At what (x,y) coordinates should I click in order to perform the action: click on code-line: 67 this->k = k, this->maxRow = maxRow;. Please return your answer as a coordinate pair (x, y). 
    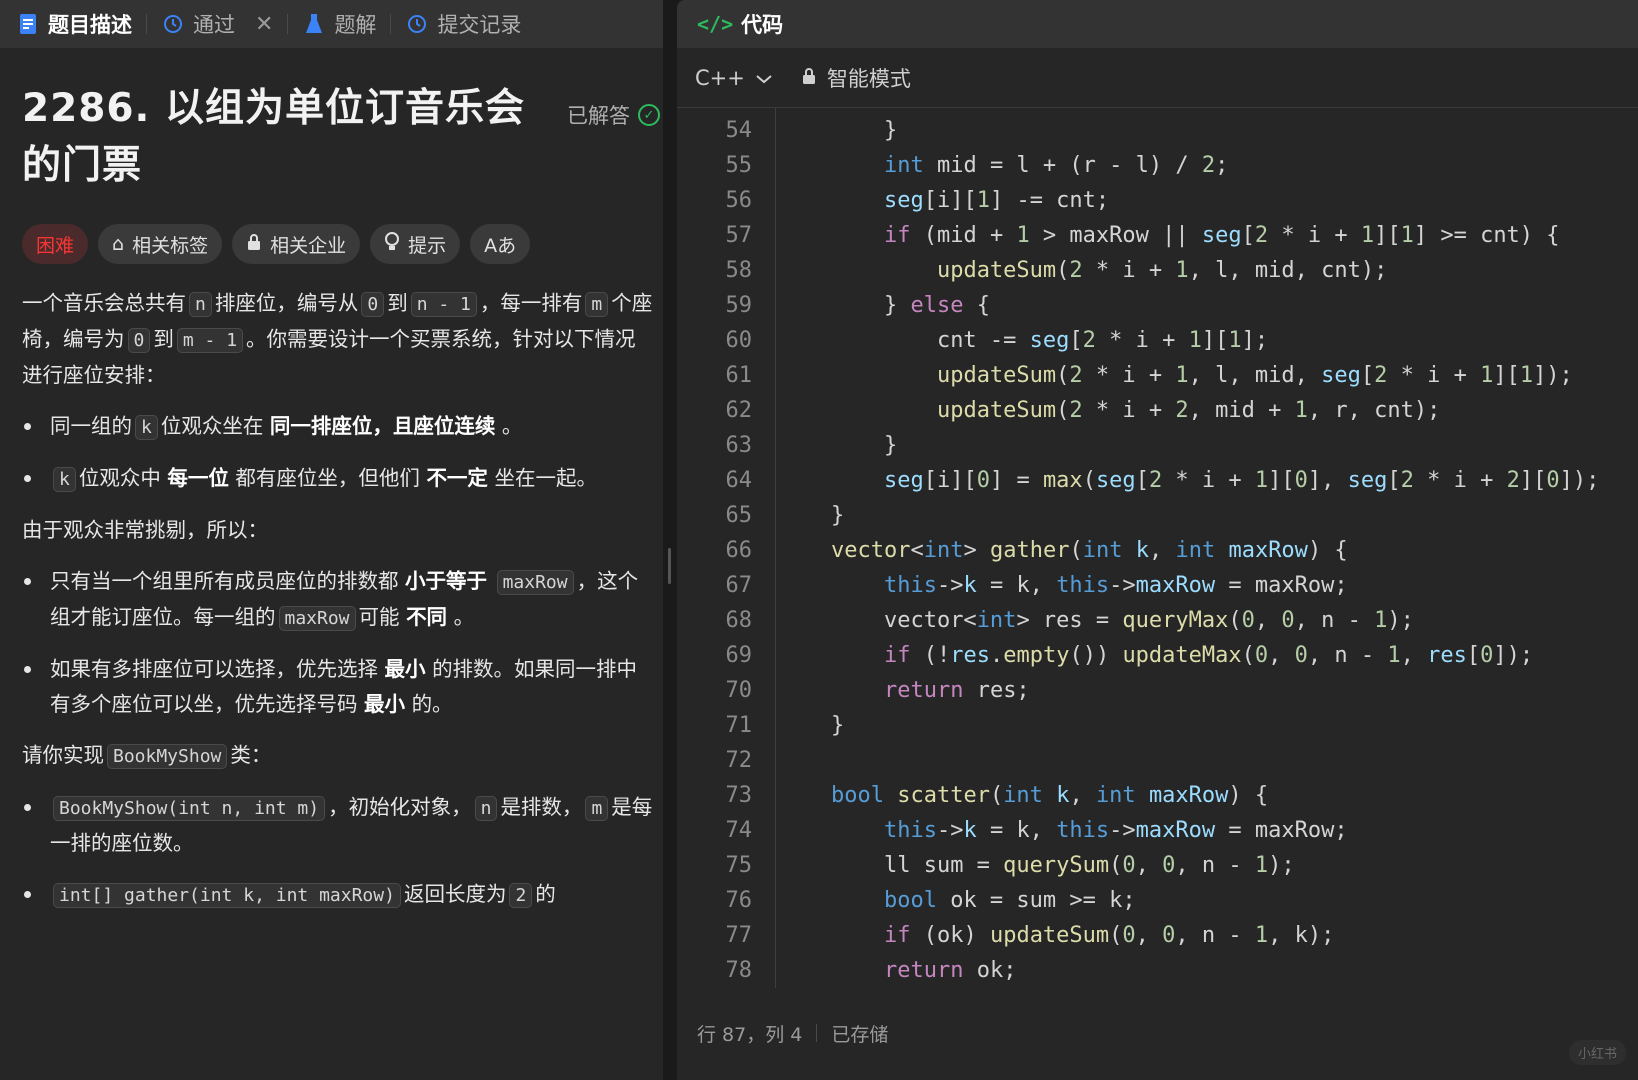
    Looking at the image, I should click on (1157, 585).